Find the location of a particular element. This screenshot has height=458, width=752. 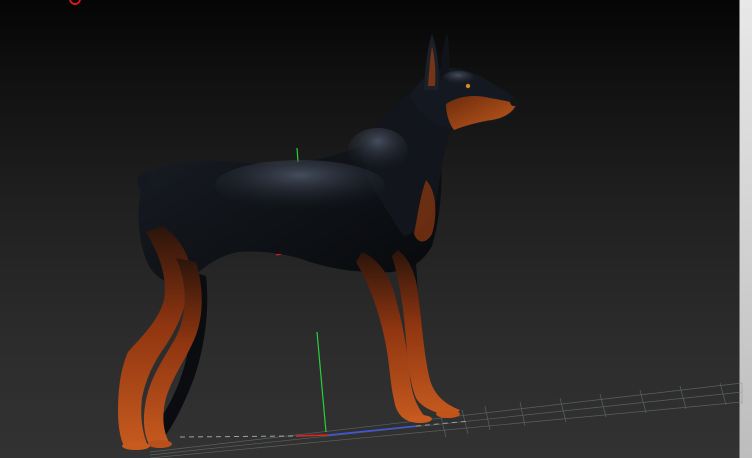

dog-eye-icon is located at coordinates (468, 86).